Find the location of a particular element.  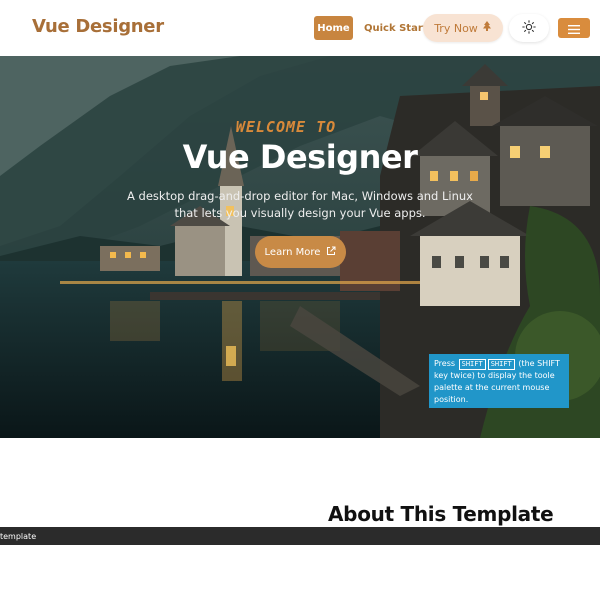

tooltip-prefix: Press is located at coordinates (445, 363).